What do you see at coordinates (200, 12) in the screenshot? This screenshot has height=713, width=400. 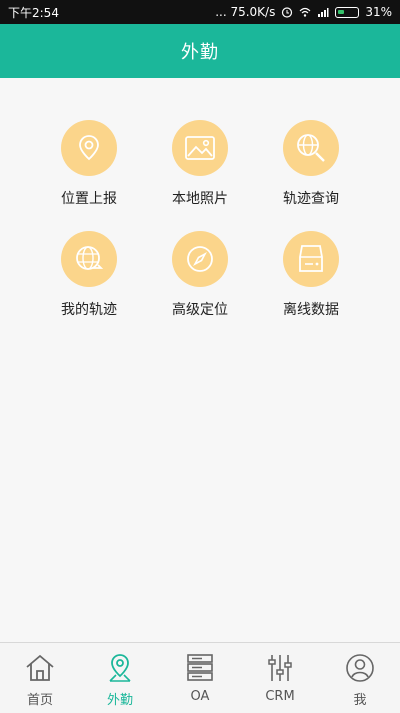 I see `status-bar: 下午2:54 ... 75.0K/s 31%` at bounding box center [200, 12].